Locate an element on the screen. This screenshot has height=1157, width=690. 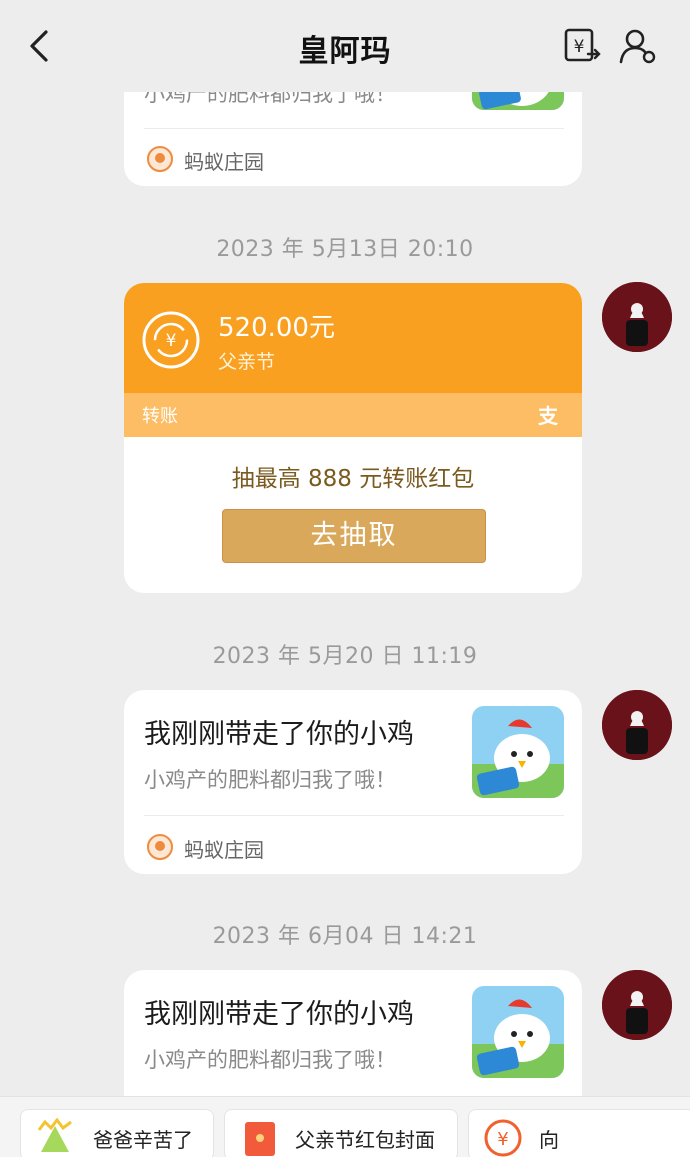
transfer-label: 转账 is located at coordinates (160, 416).